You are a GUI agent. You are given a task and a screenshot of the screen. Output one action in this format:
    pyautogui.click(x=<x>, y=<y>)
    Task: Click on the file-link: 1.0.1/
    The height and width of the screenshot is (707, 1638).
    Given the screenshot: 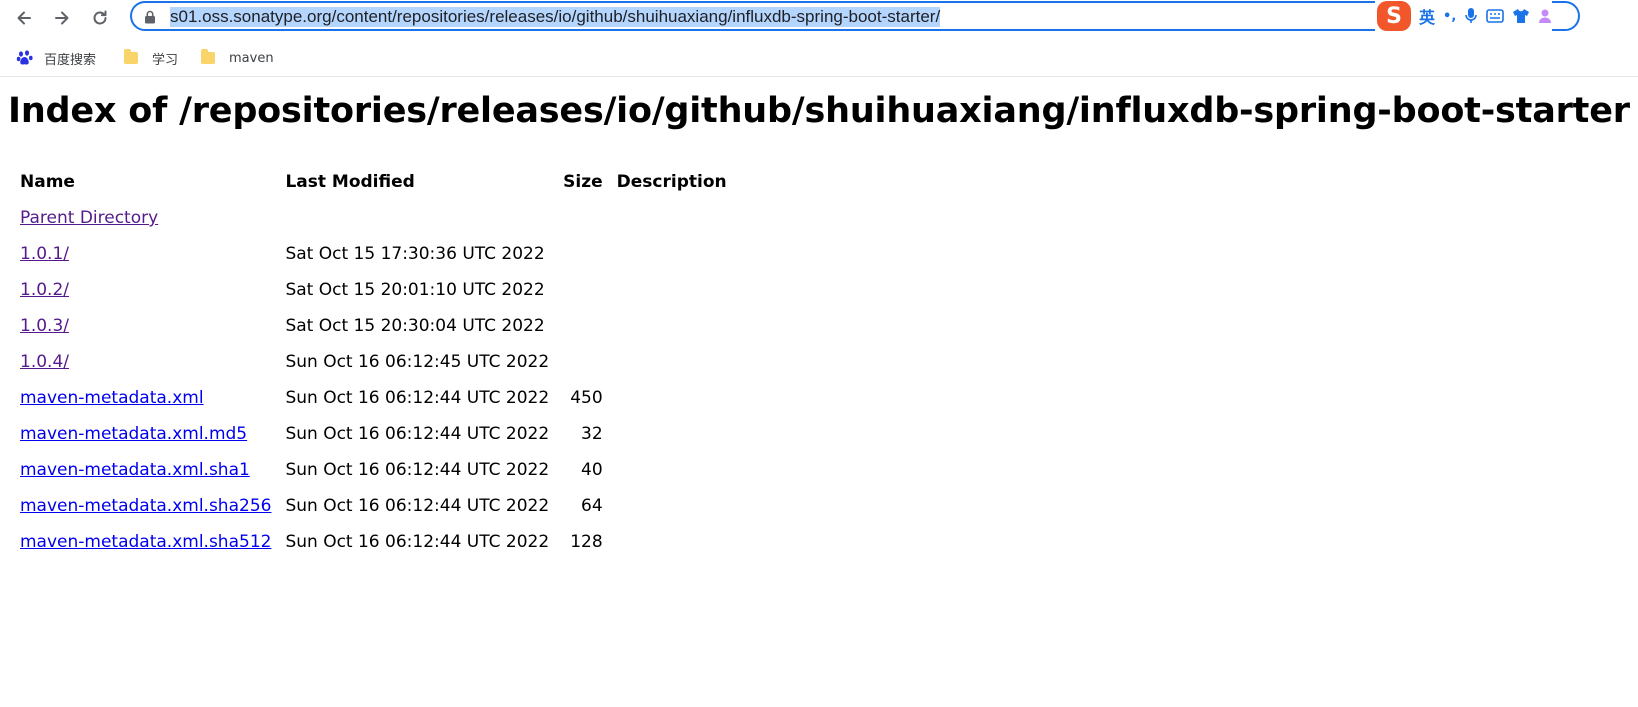 What is the action you would take?
    pyautogui.click(x=44, y=254)
    